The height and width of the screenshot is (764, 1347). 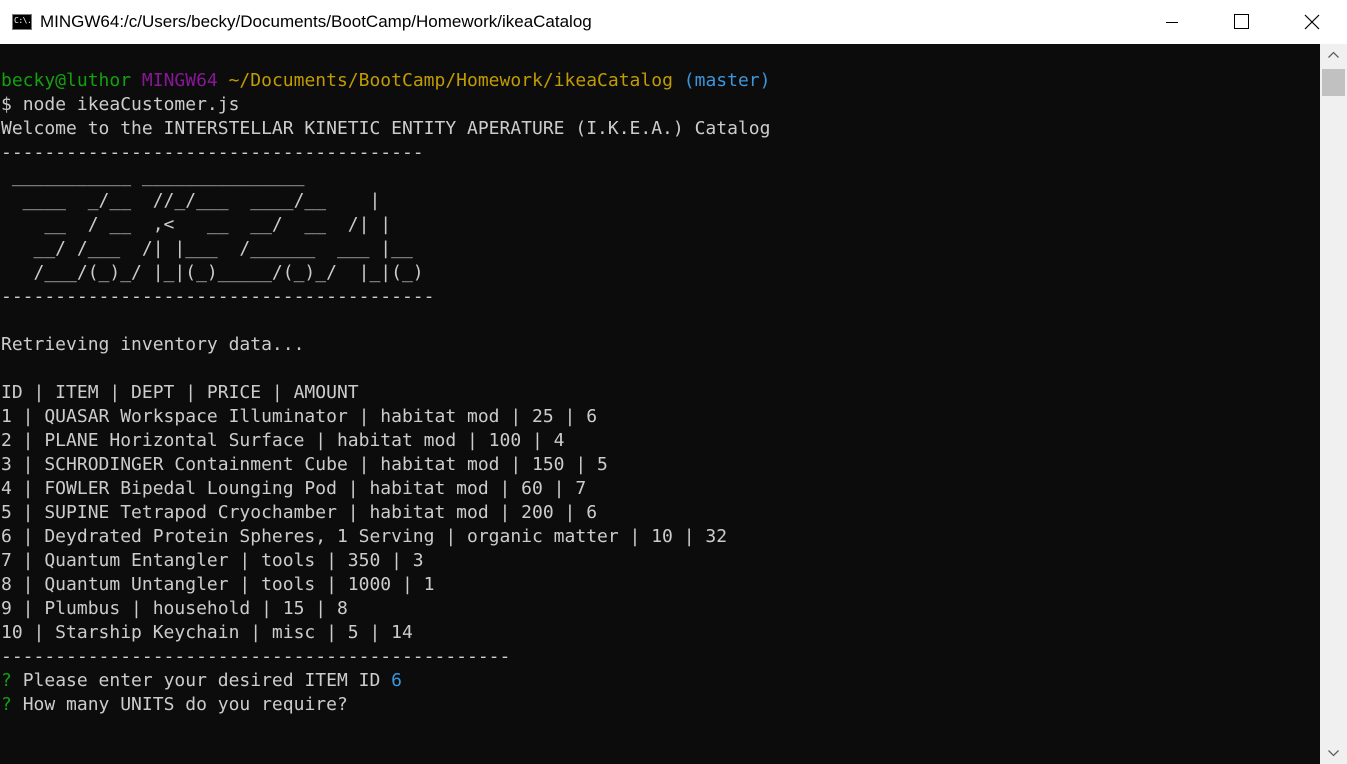 I want to click on table-header: ID | ITEM | DEPT | PRICE | AMOUNT, so click(x=180, y=392).